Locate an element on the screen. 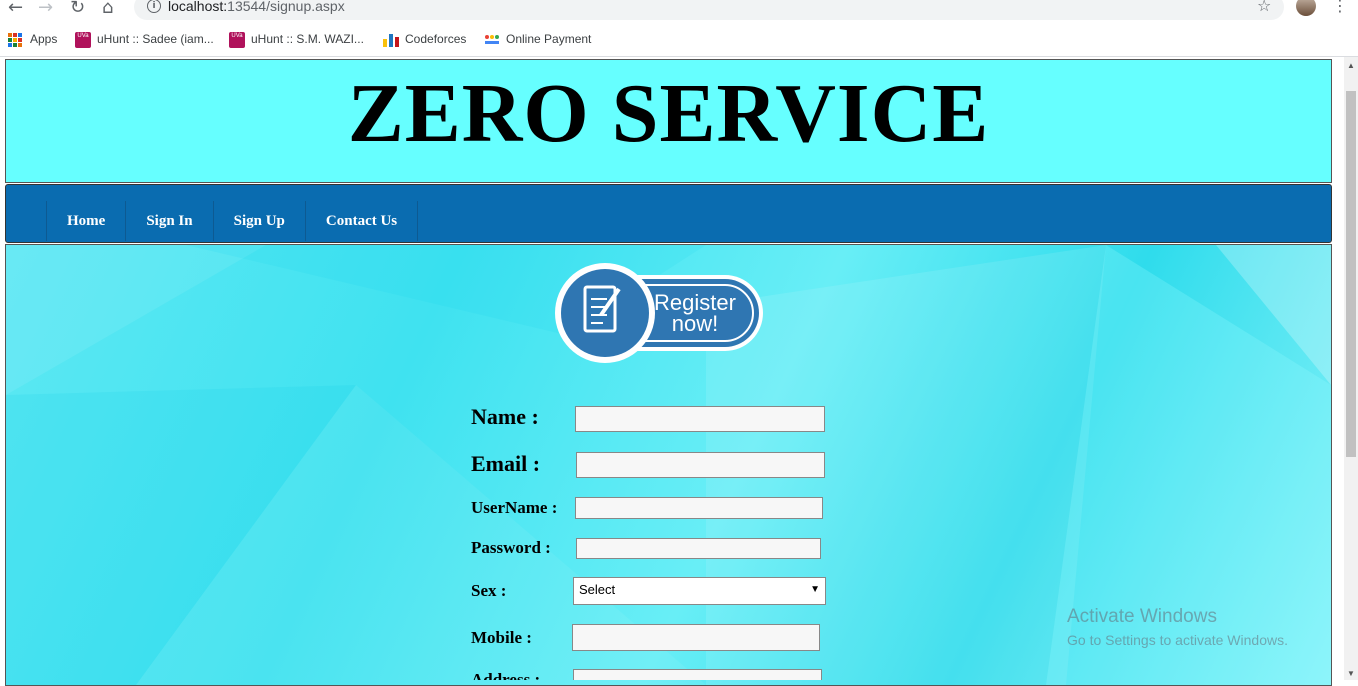  site-navbar: Home Sign In Sign Up Contact Us is located at coordinates (668, 213).